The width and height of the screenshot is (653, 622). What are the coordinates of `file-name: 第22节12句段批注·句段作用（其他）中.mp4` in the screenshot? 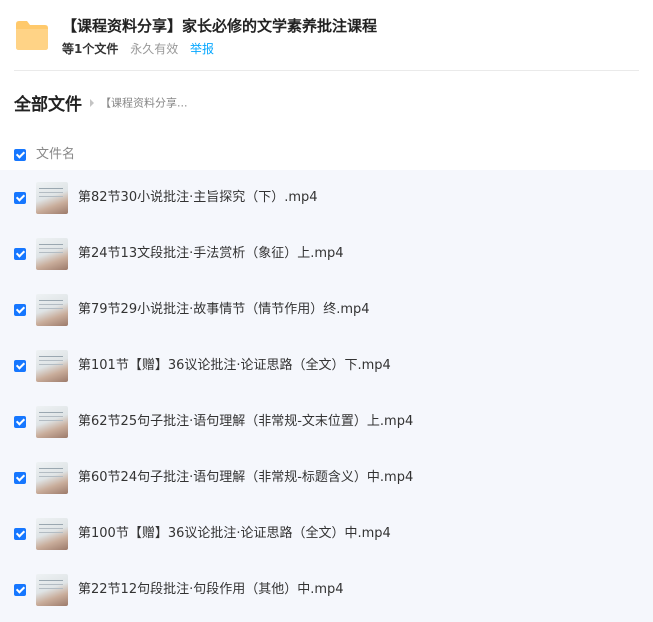 It's located at (211, 590).